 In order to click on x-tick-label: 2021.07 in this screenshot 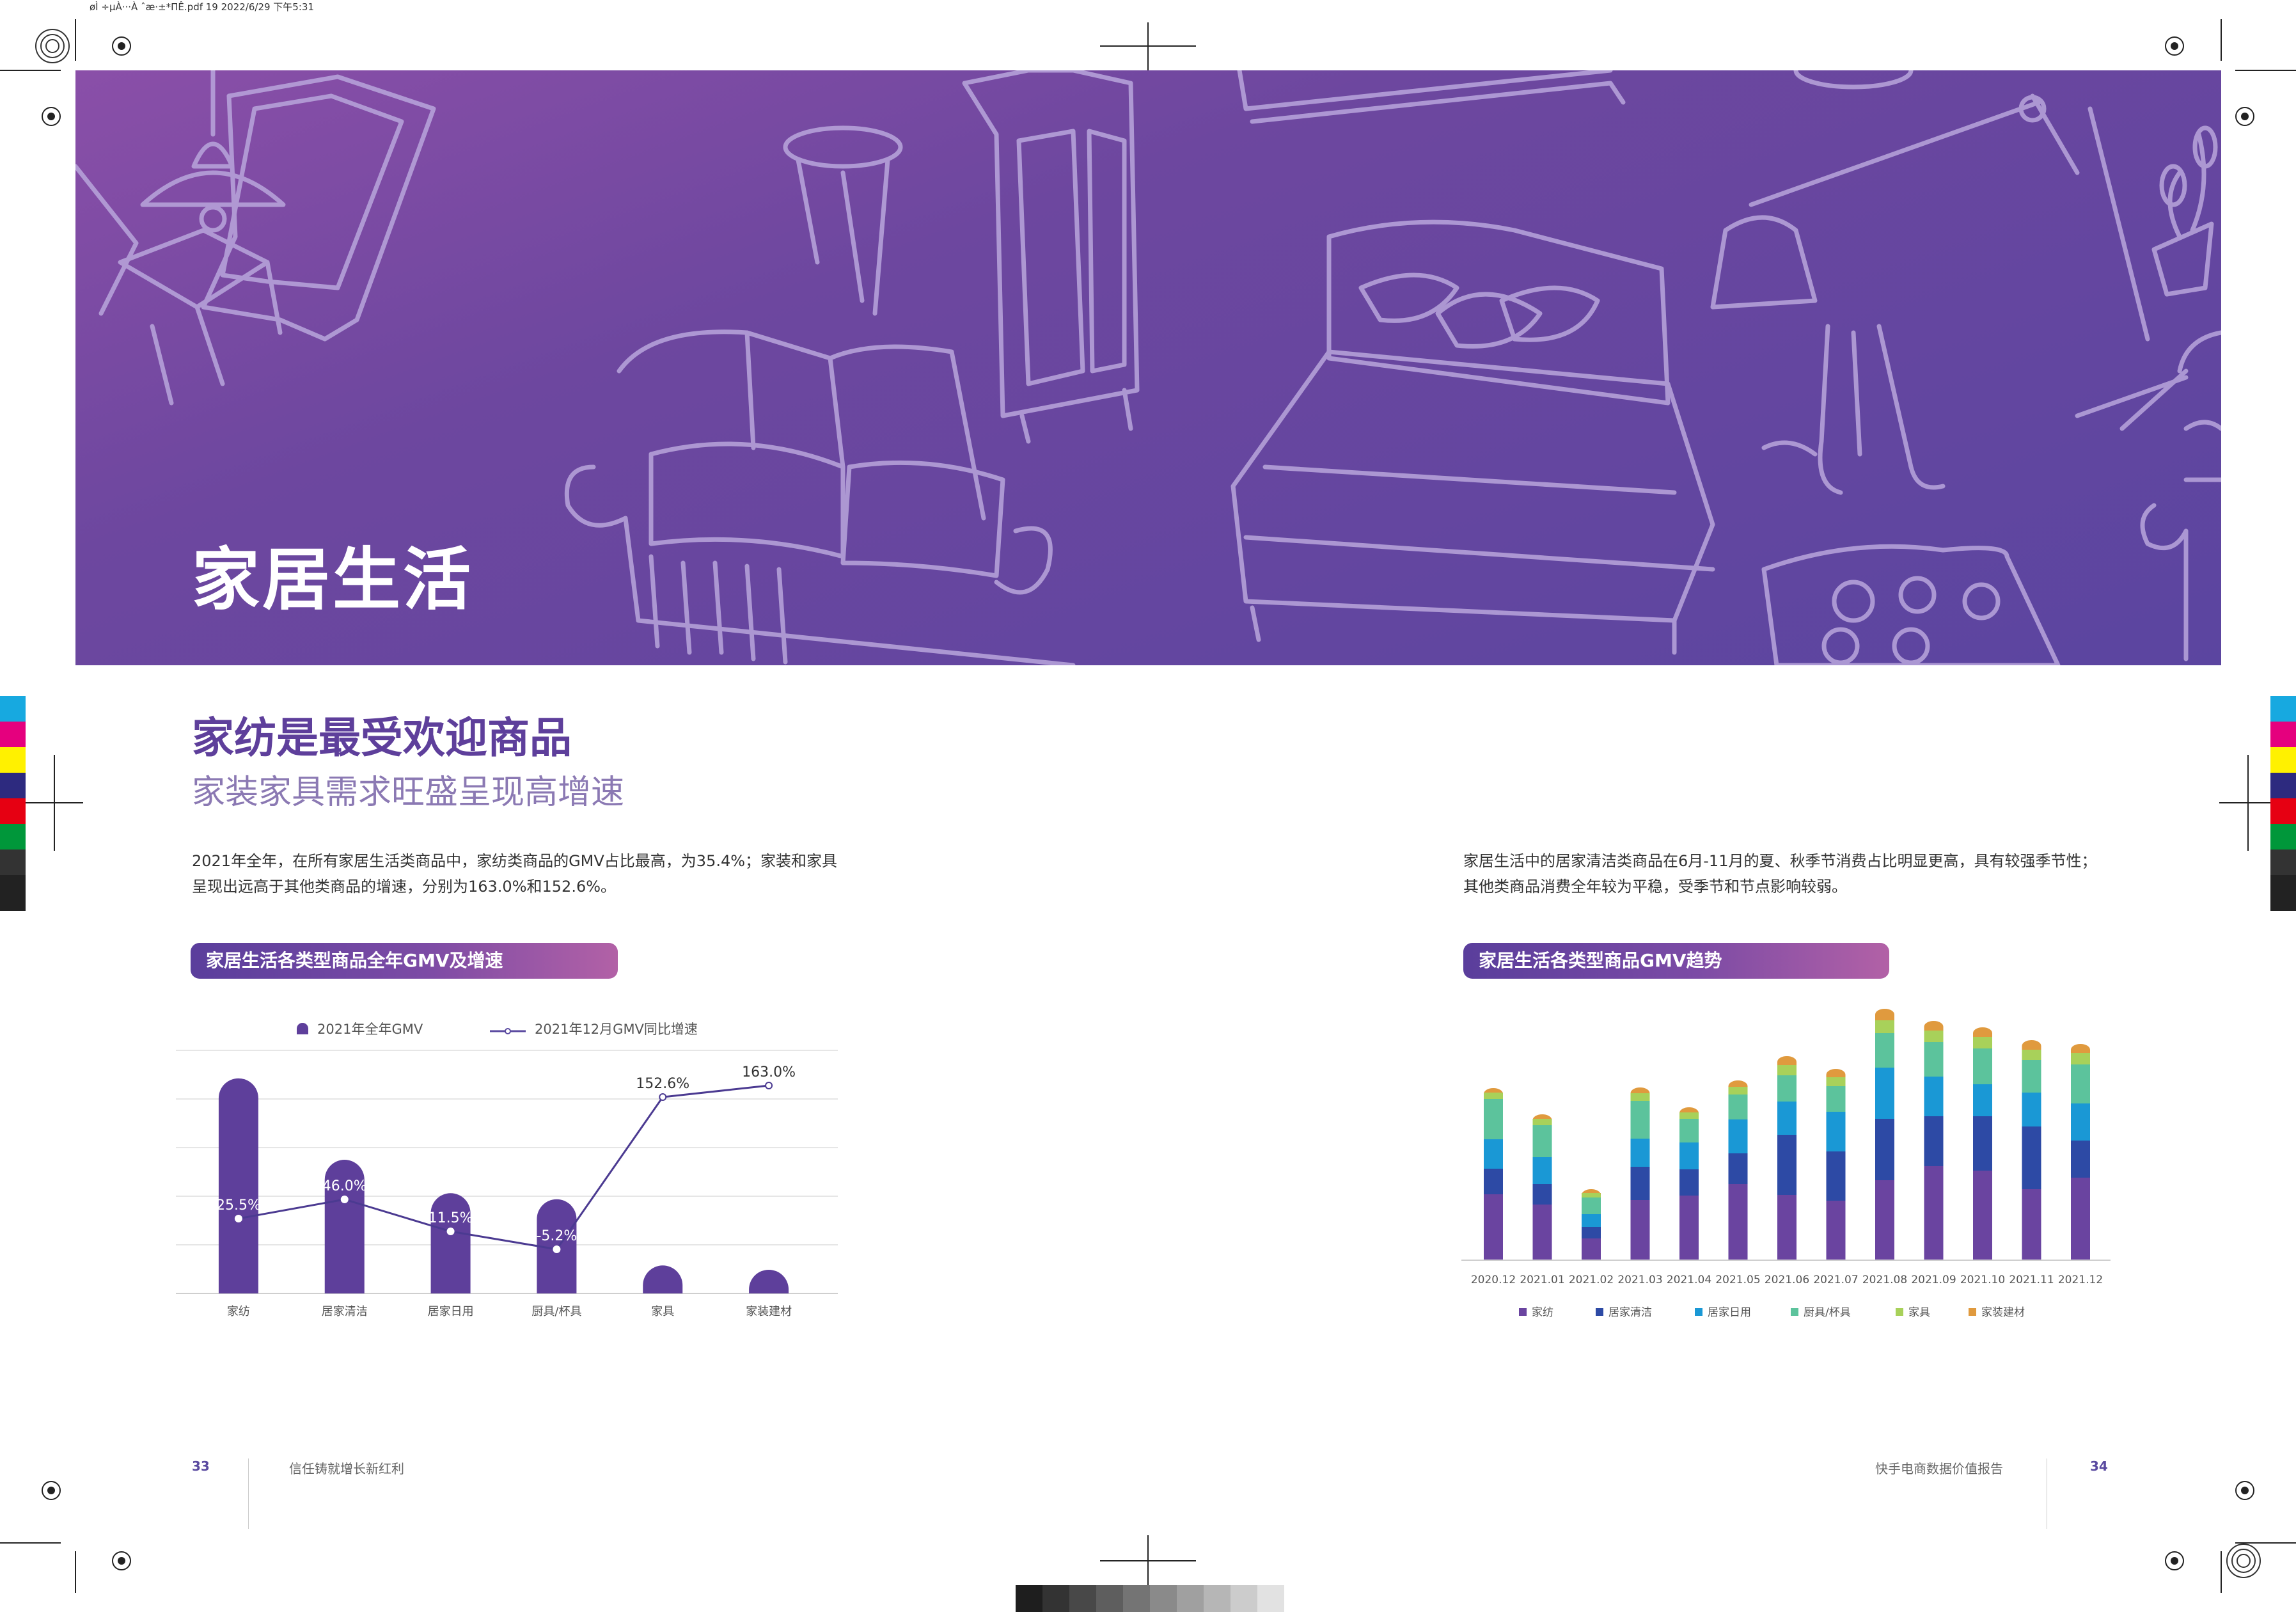, I will do `click(1835, 1280)`.